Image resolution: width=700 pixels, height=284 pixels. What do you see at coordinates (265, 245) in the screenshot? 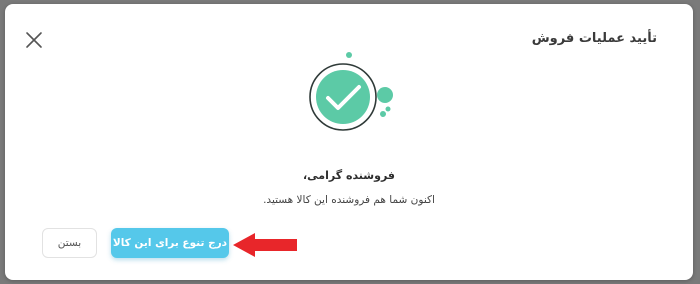
I see `red-arrow-icon` at bounding box center [265, 245].